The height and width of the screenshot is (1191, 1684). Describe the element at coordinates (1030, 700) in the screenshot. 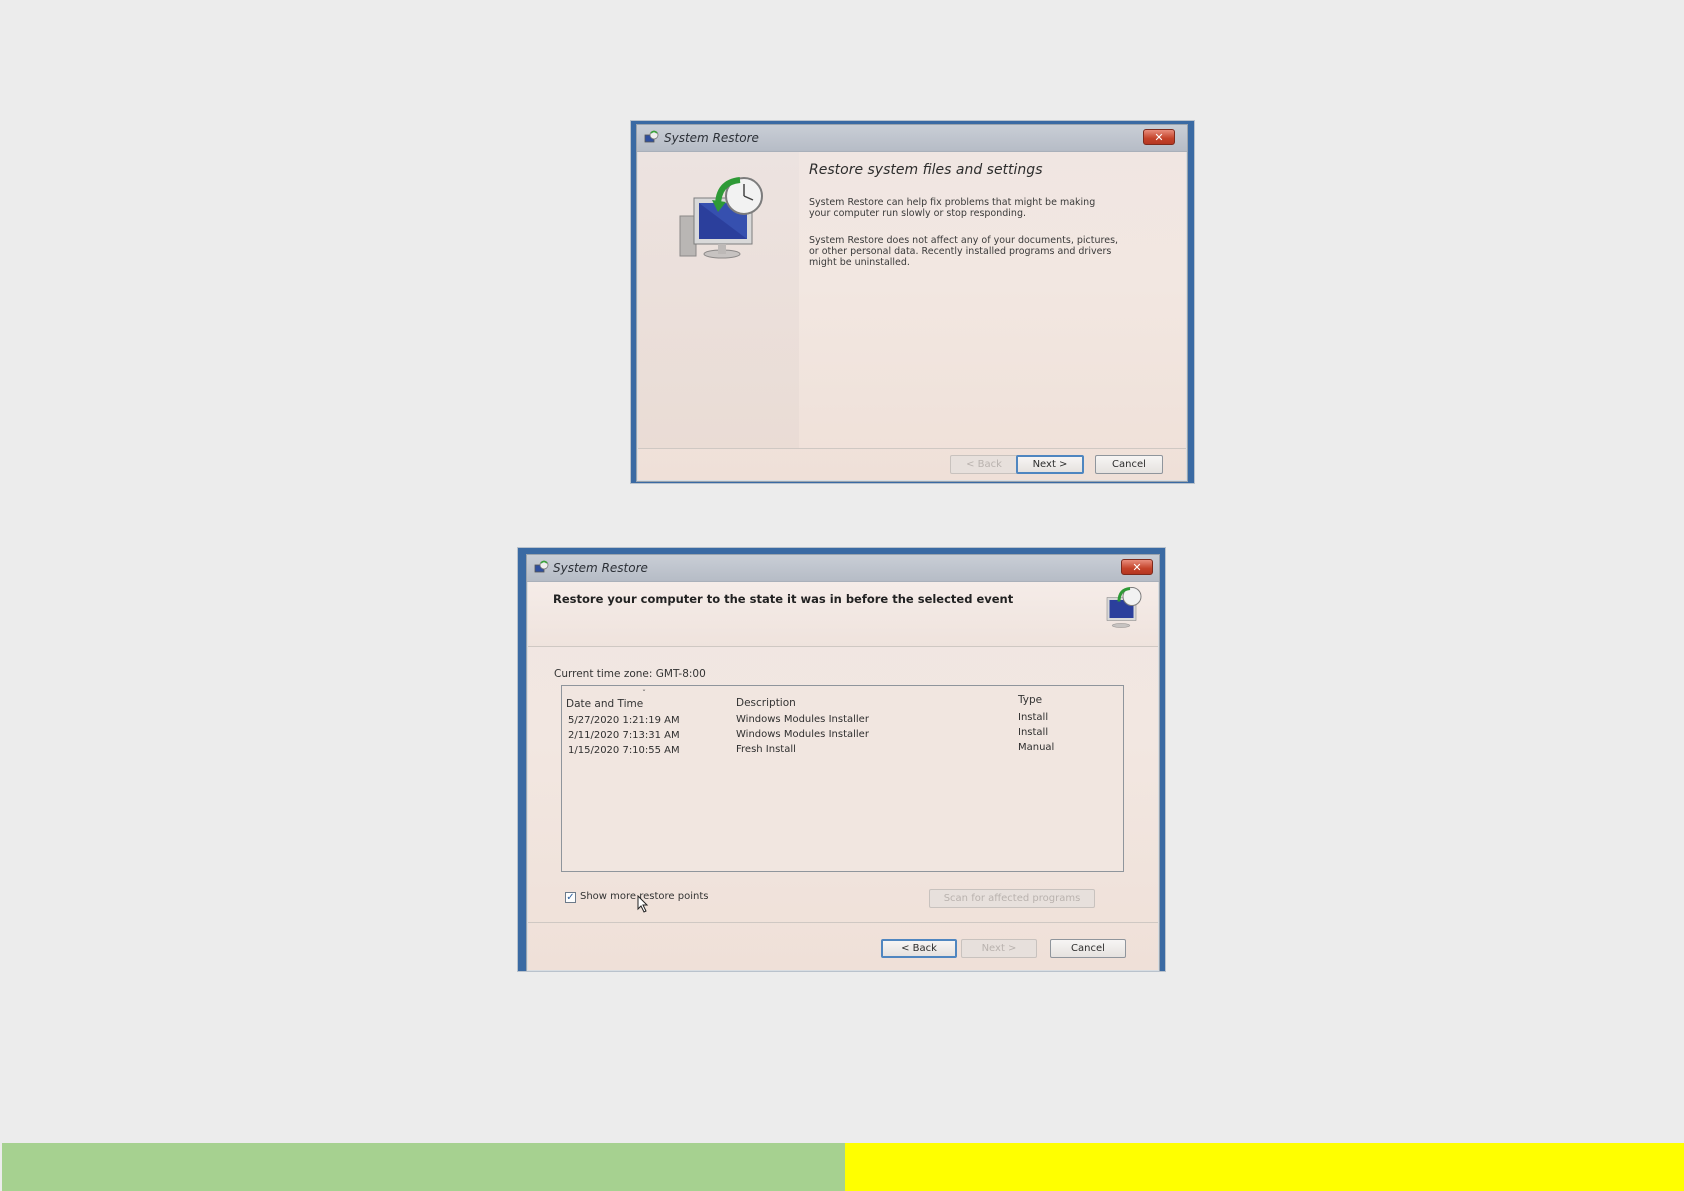

I see `column-header-type: Type` at that location.